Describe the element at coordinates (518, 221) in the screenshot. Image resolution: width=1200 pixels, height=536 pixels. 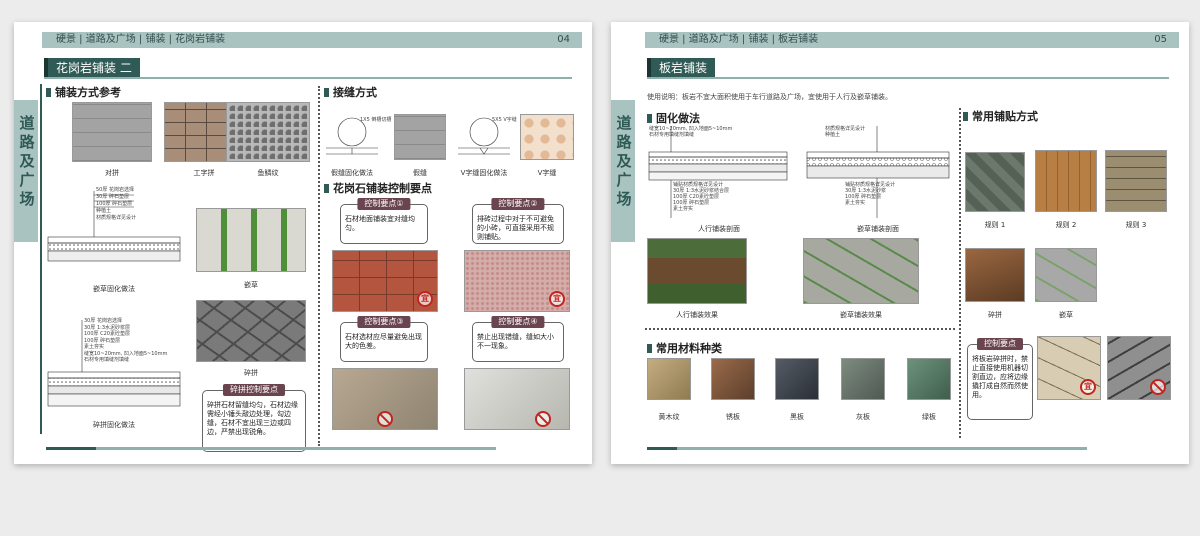
I see `control-point-2: 控制要点② 排砖过程中对于不可避免的小砖，可直接采用不规则铺贴。` at that location.